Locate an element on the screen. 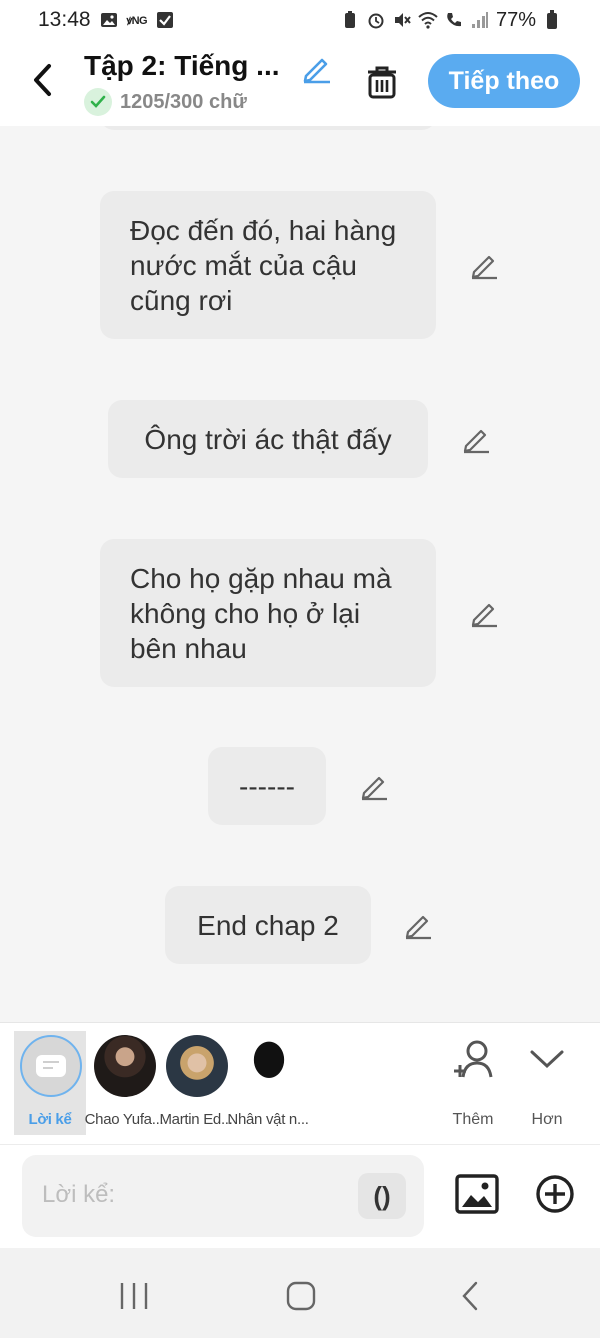  message-bubble: End chap 2 is located at coordinates (268, 925).